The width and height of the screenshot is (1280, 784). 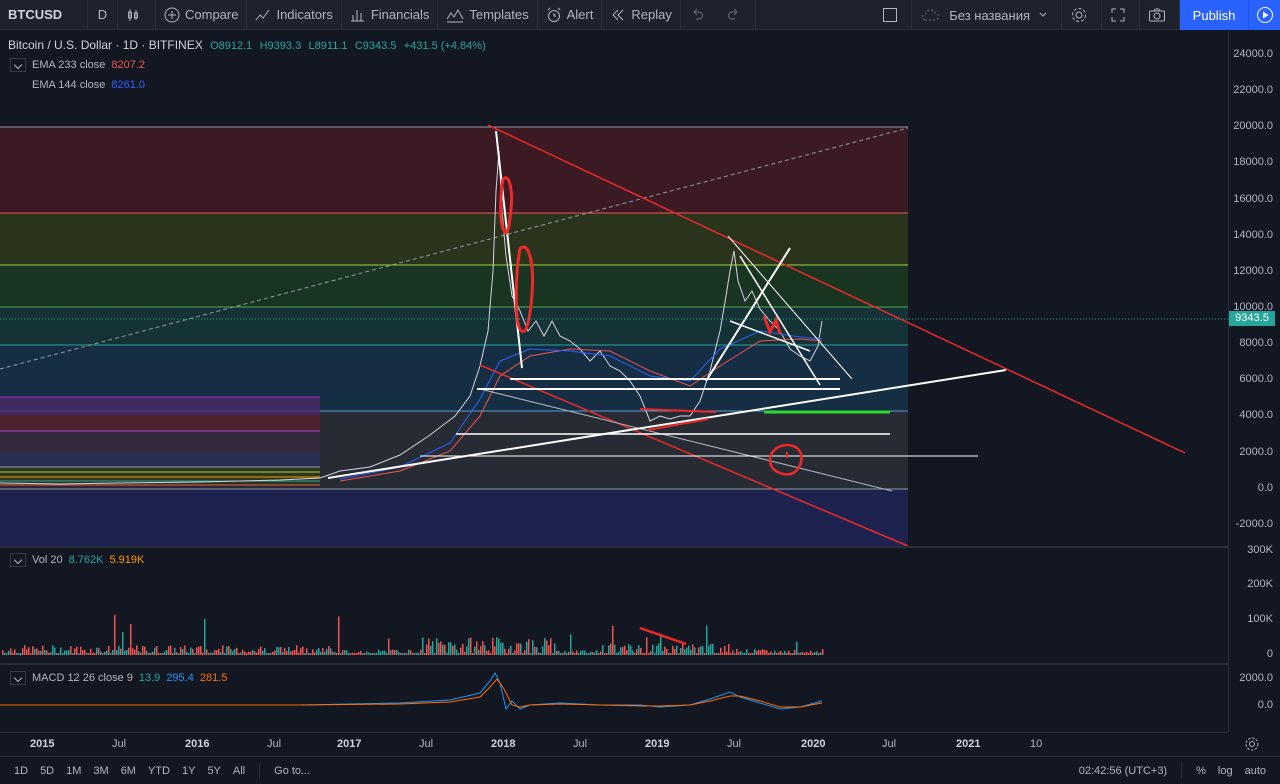 I want to click on range-1m-button: 1M, so click(x=73, y=771).